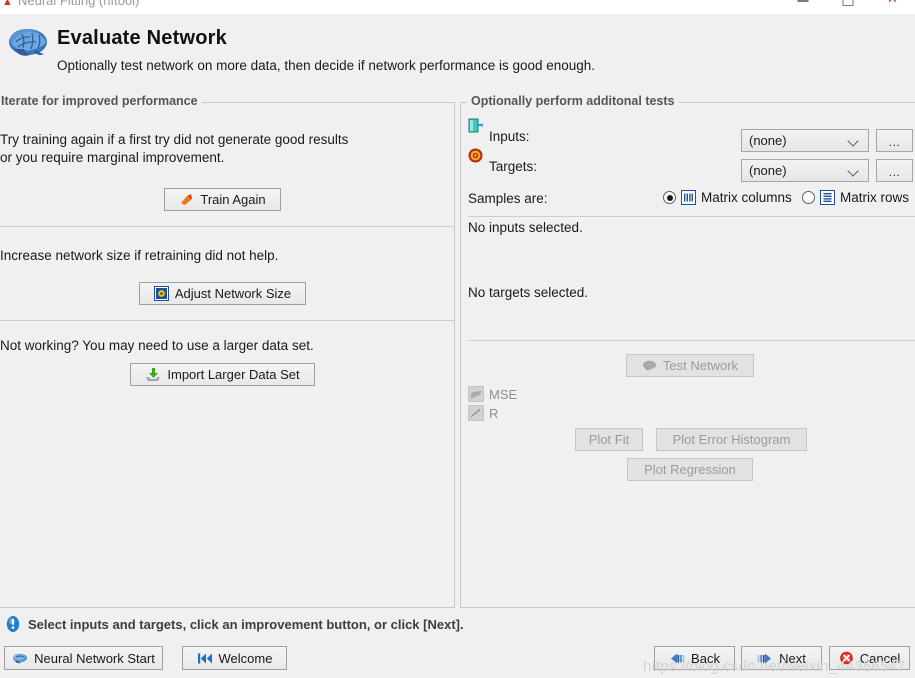 Image resolution: width=915 pixels, height=678 pixels. What do you see at coordinates (13, 624) in the screenshot?
I see `info-icon` at bounding box center [13, 624].